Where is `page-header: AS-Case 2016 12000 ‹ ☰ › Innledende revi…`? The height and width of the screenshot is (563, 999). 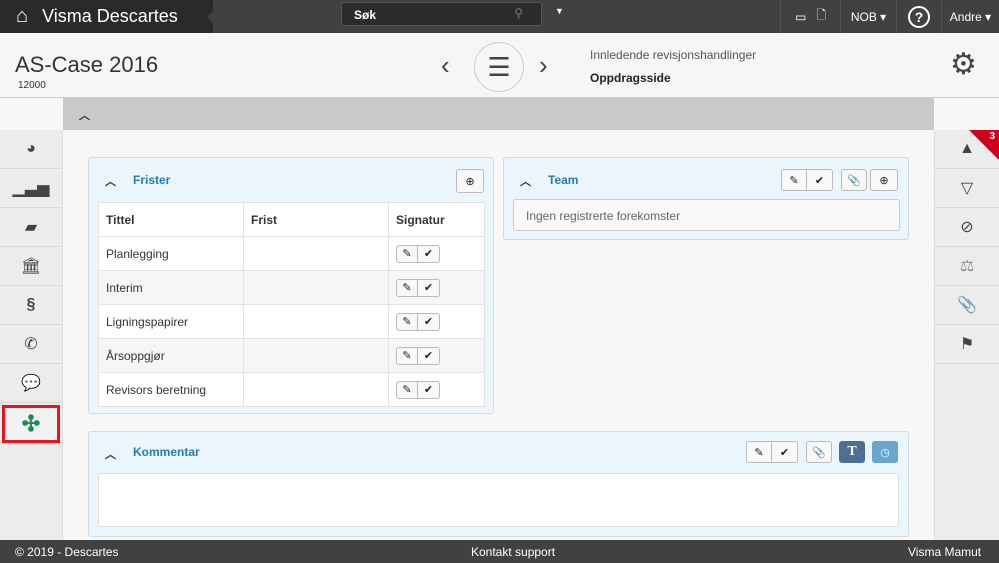 page-header: AS-Case 2016 12000 ‹ ☰ › Innledende revi… is located at coordinates (499, 65).